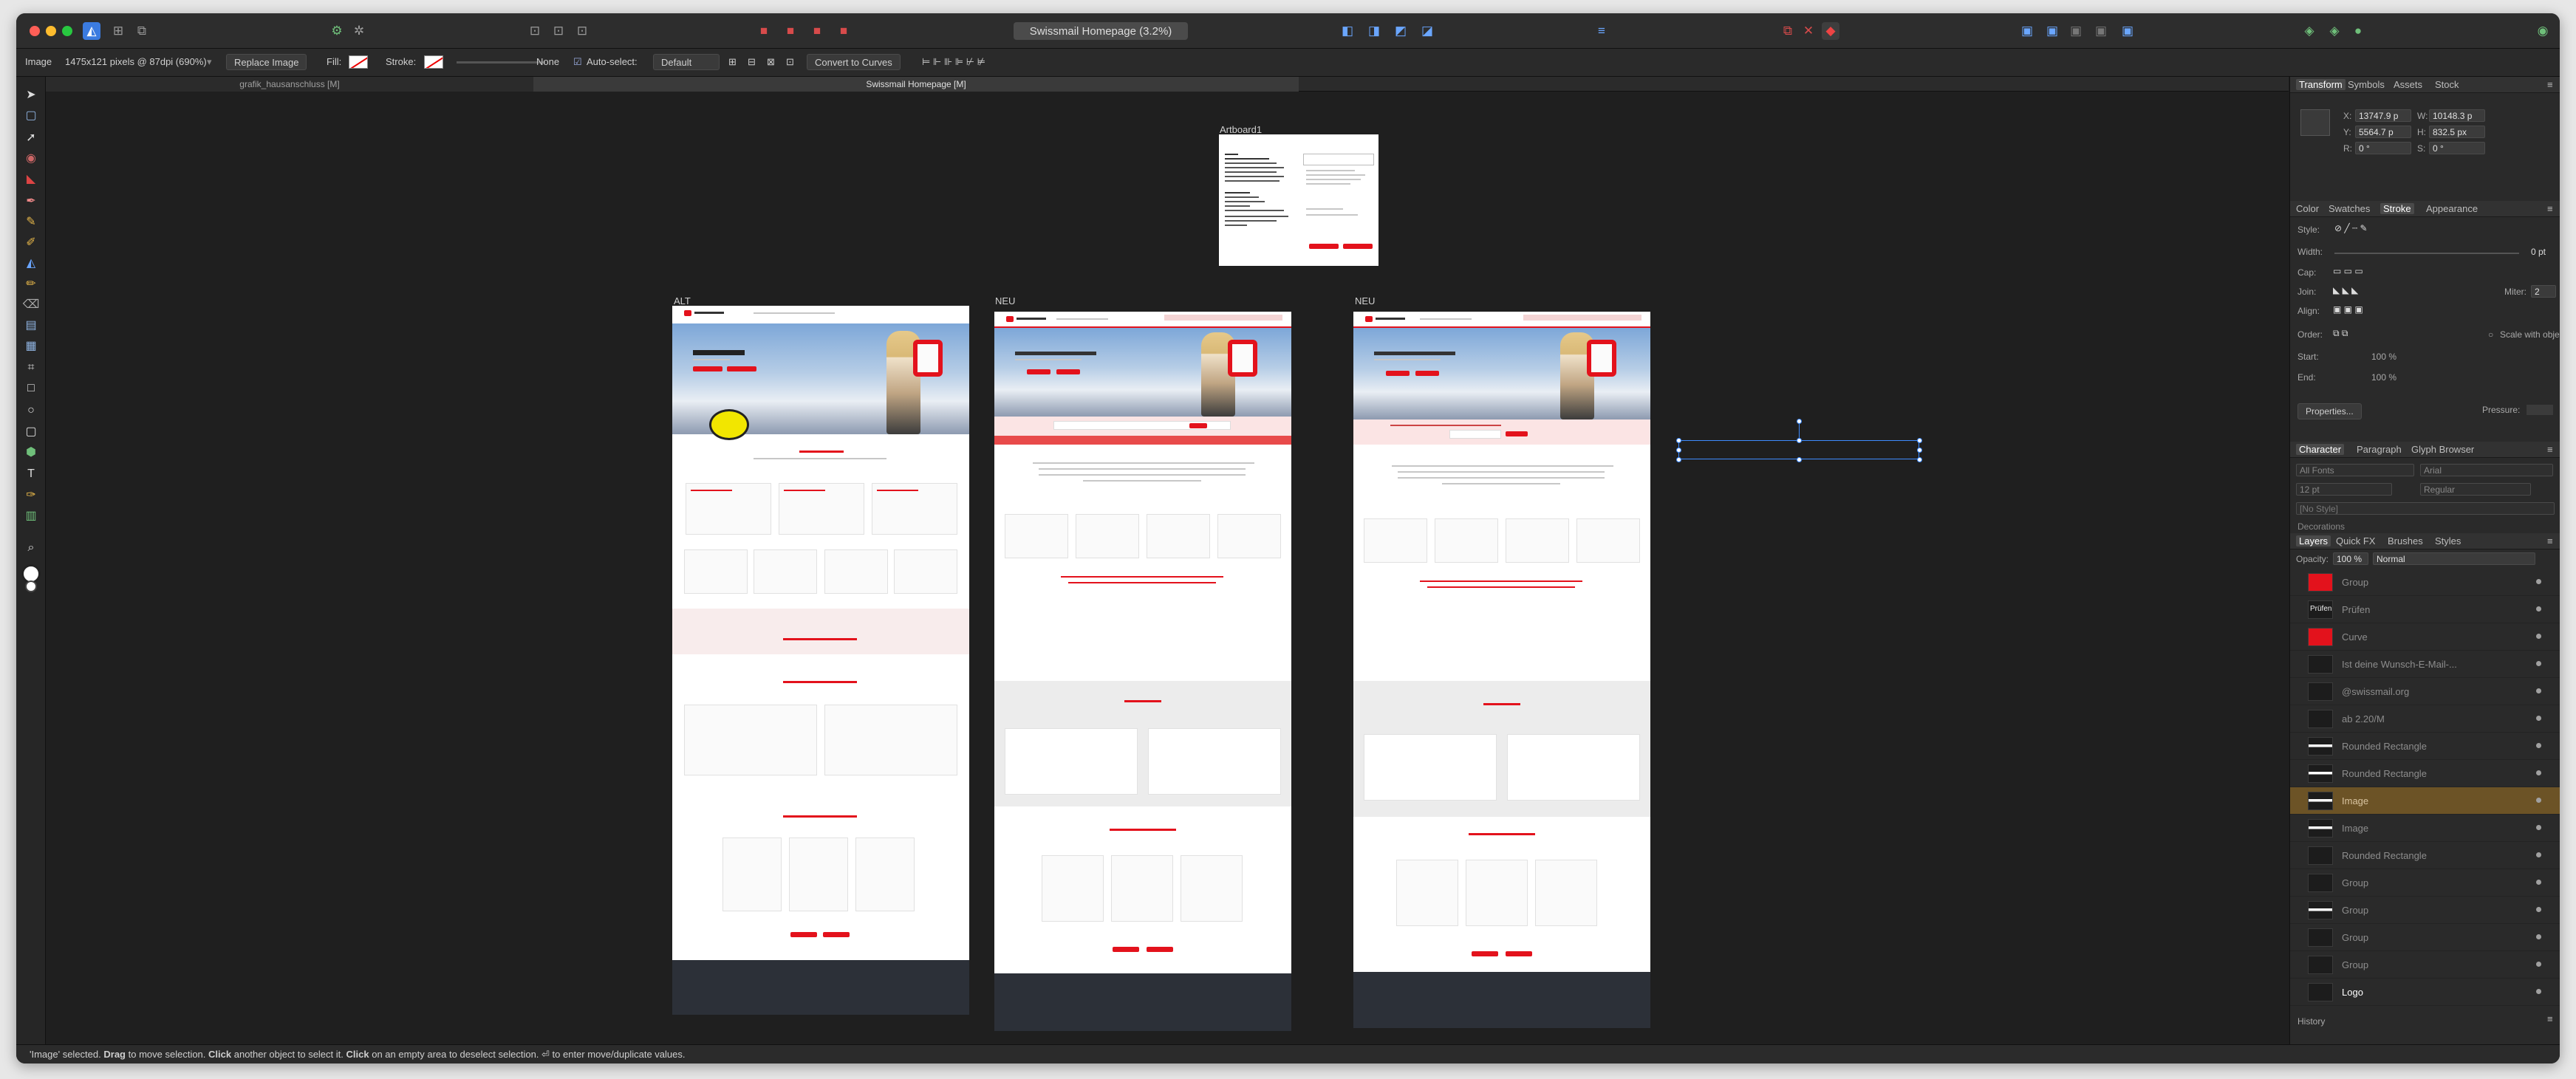 The width and height of the screenshot is (2576, 1079). I want to click on order-options-icon: ⧉ ⧉, so click(2340, 333).